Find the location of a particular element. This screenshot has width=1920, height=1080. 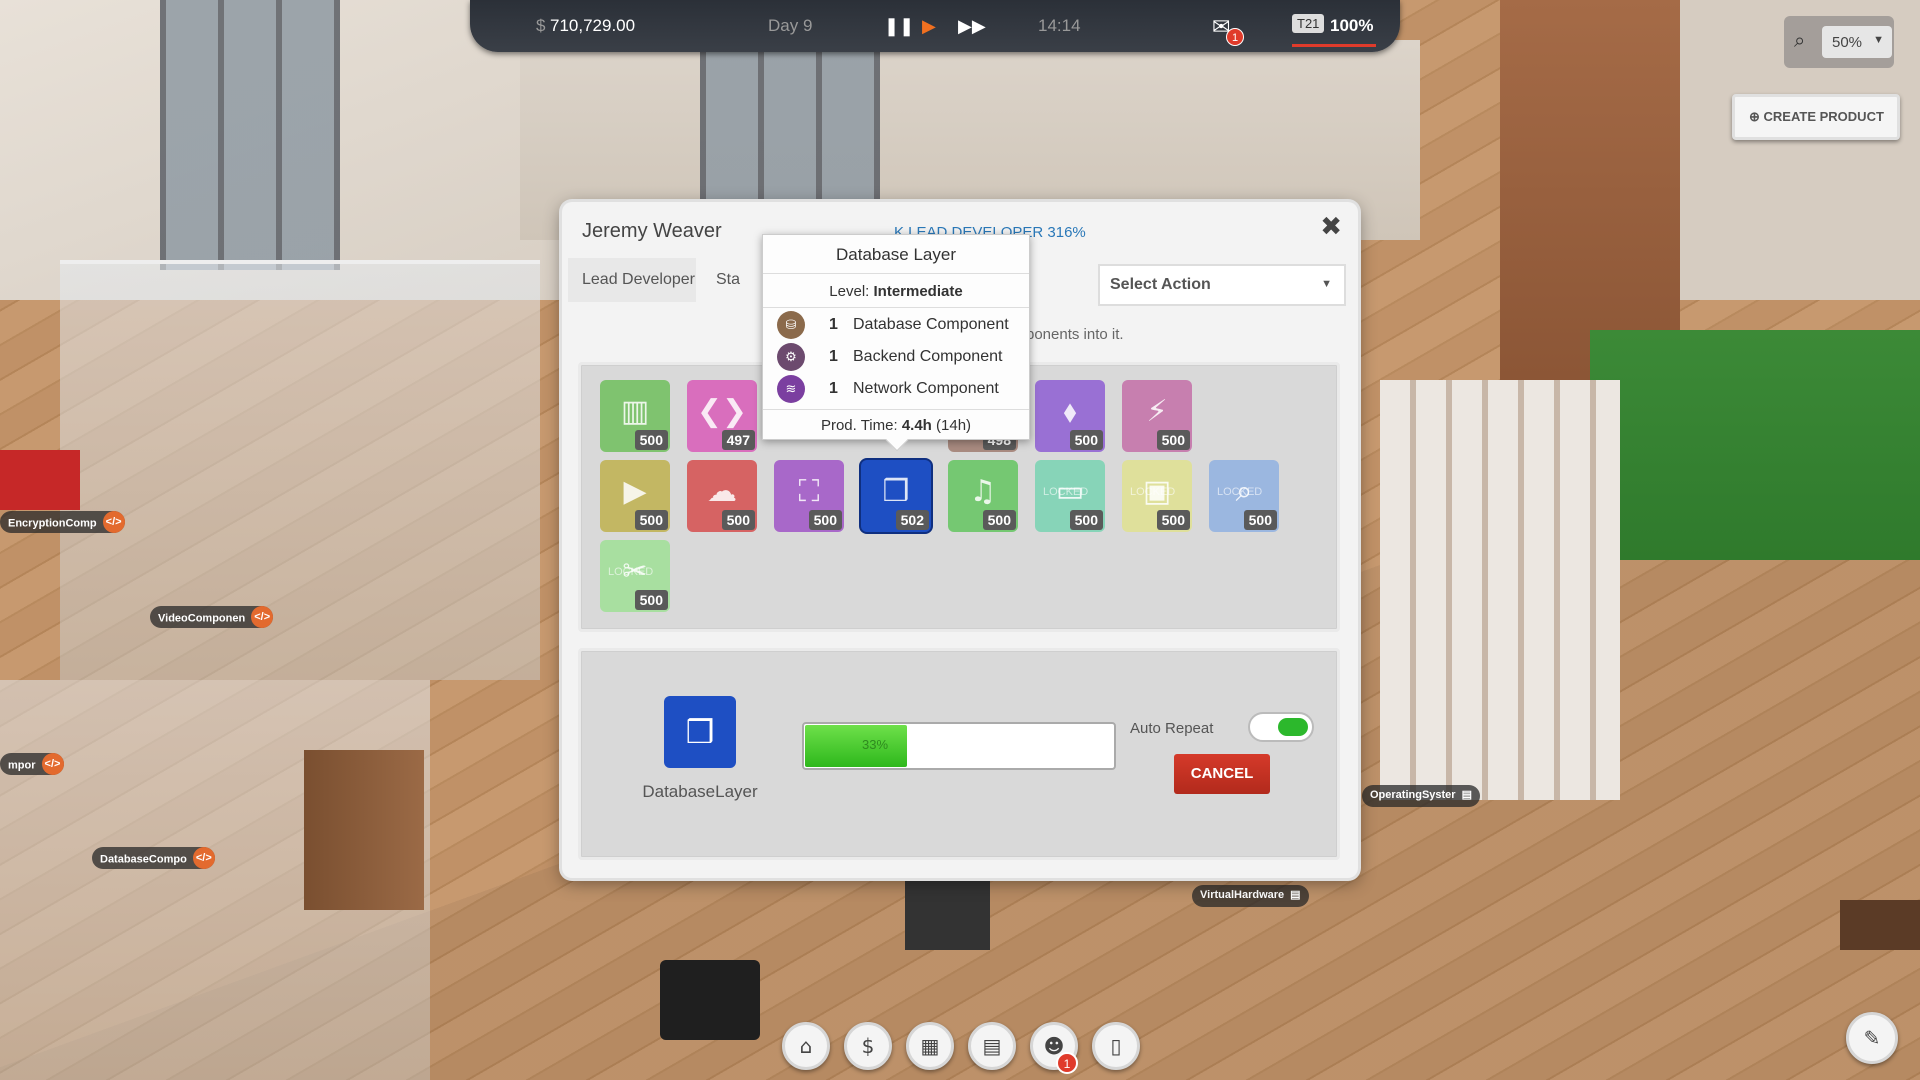

grass is located at coordinates (1755, 445).